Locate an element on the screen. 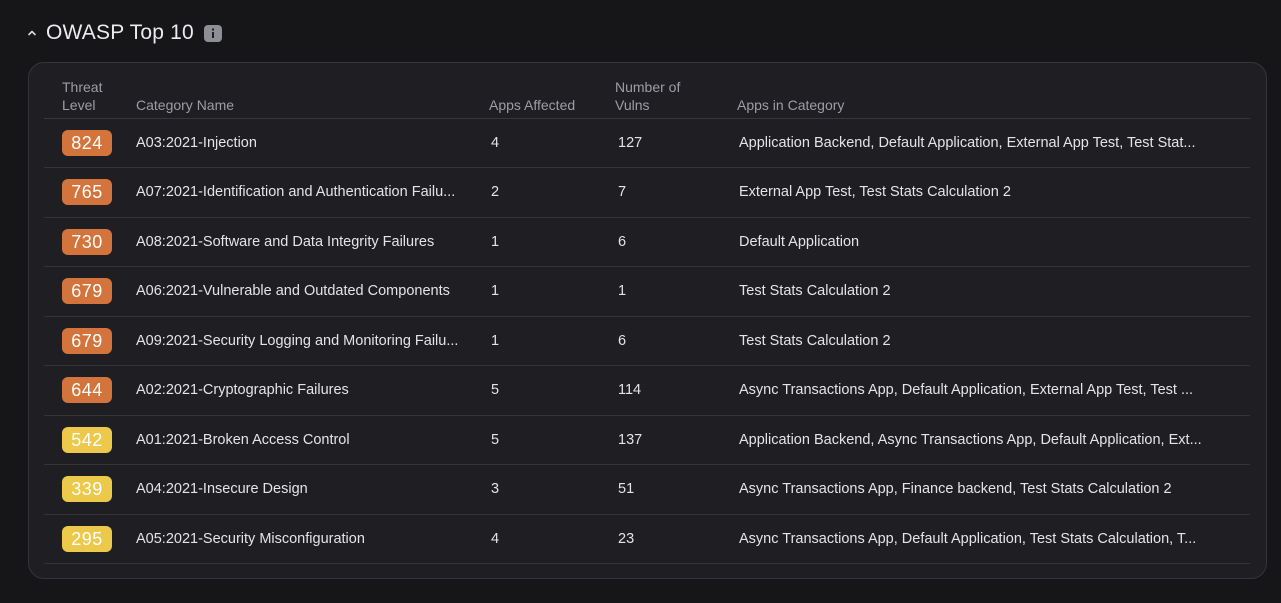 This screenshot has width=1281, height=603. threat-level-cell: 295 is located at coordinates (90, 539).